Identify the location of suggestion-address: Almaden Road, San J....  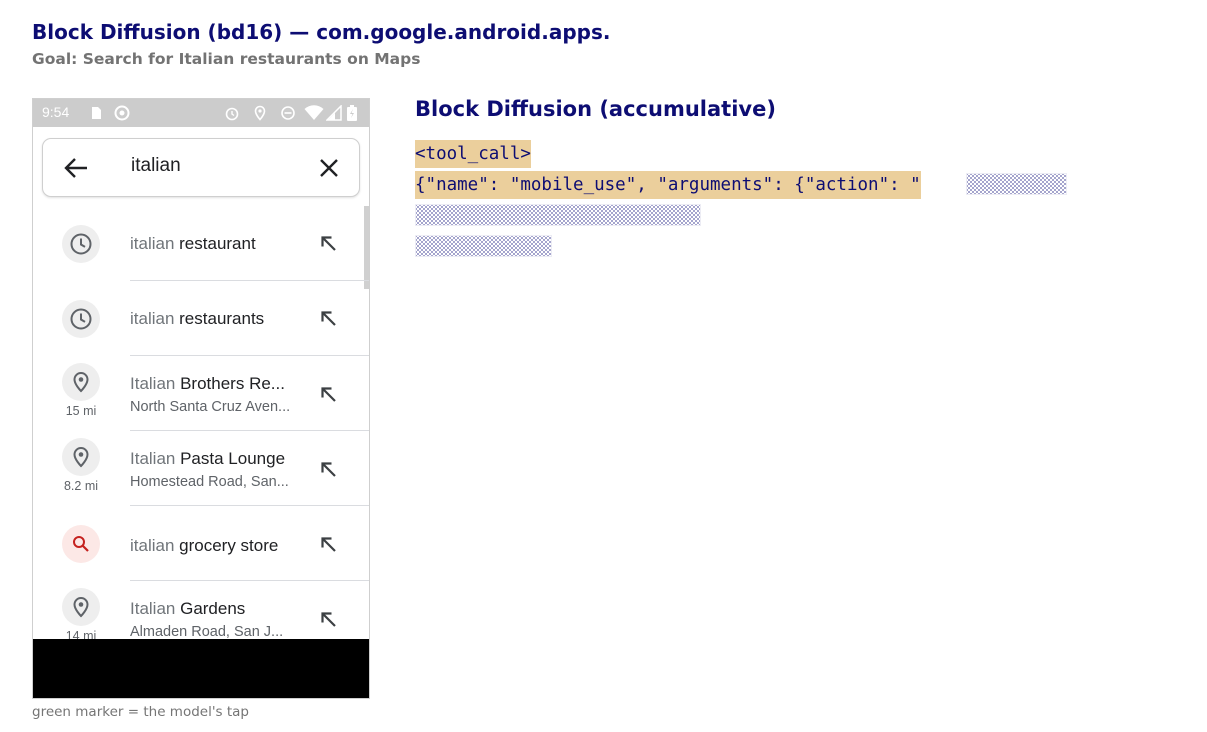
(207, 632).